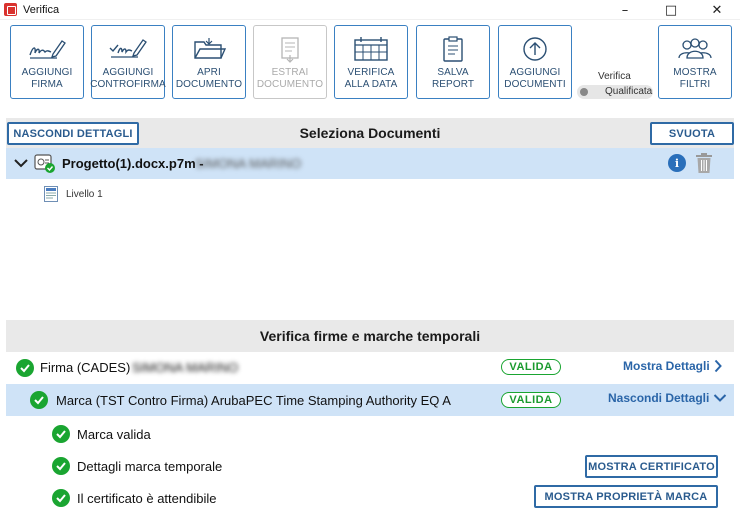  What do you see at coordinates (584, 92) in the screenshot?
I see `toggle-knob` at bounding box center [584, 92].